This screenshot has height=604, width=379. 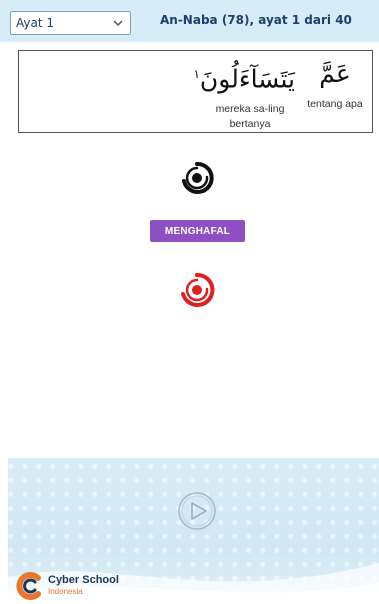 What do you see at coordinates (83, 580) in the screenshot?
I see `brand-name: Cyber School` at bounding box center [83, 580].